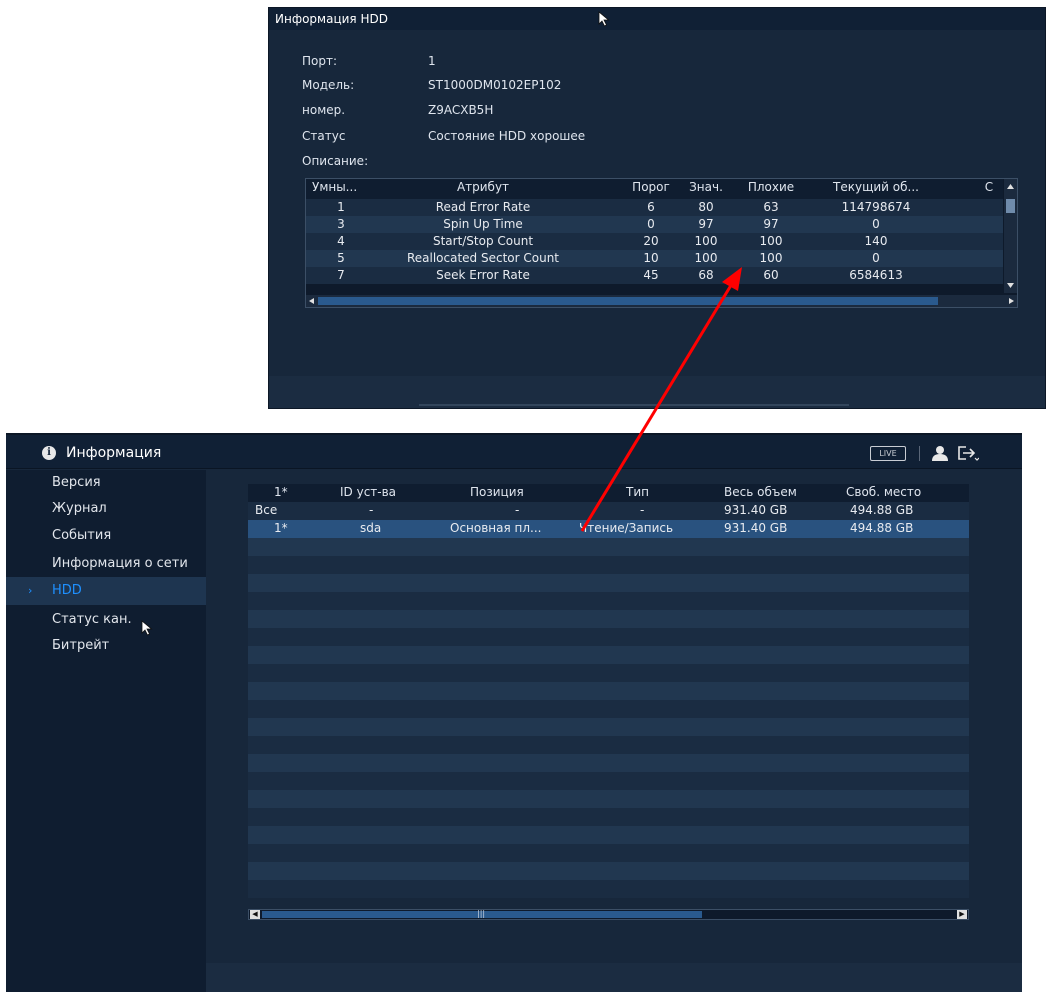 The width and height of the screenshot is (1046, 992). I want to click on sidebar-item-log: Журнал, so click(106, 512).